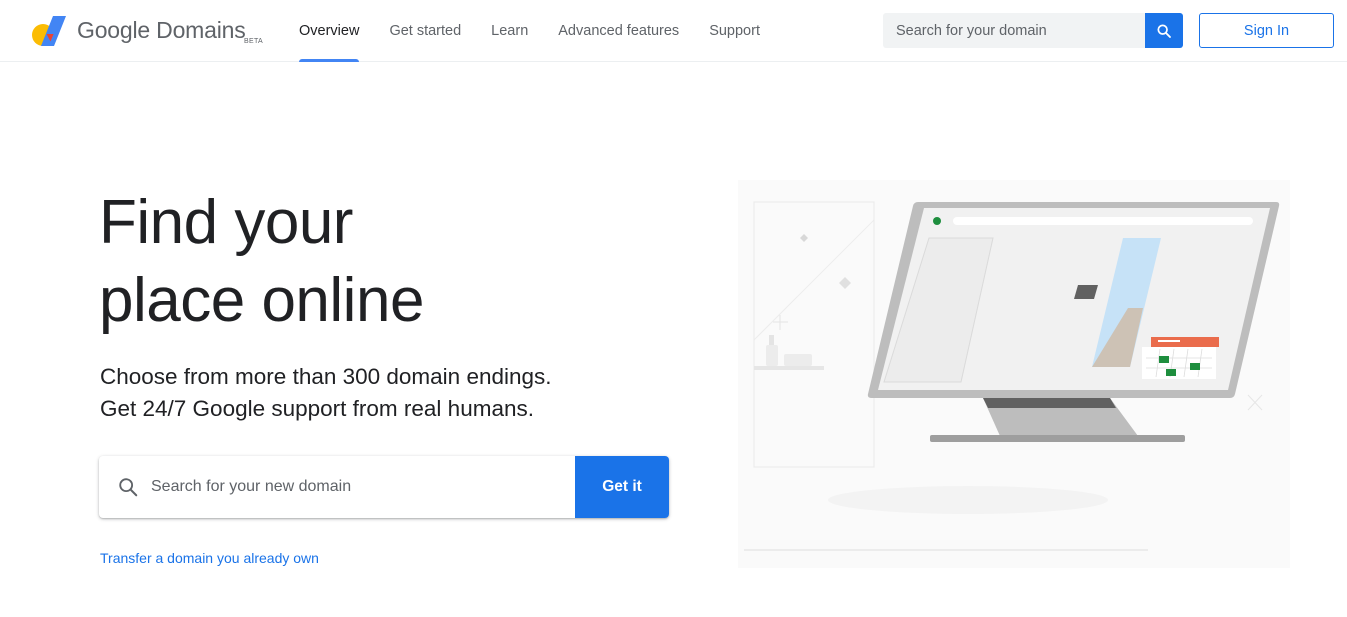 The height and width of the screenshot is (617, 1347). Describe the element at coordinates (329, 31) in the screenshot. I see `tab-overview: Overview` at that location.